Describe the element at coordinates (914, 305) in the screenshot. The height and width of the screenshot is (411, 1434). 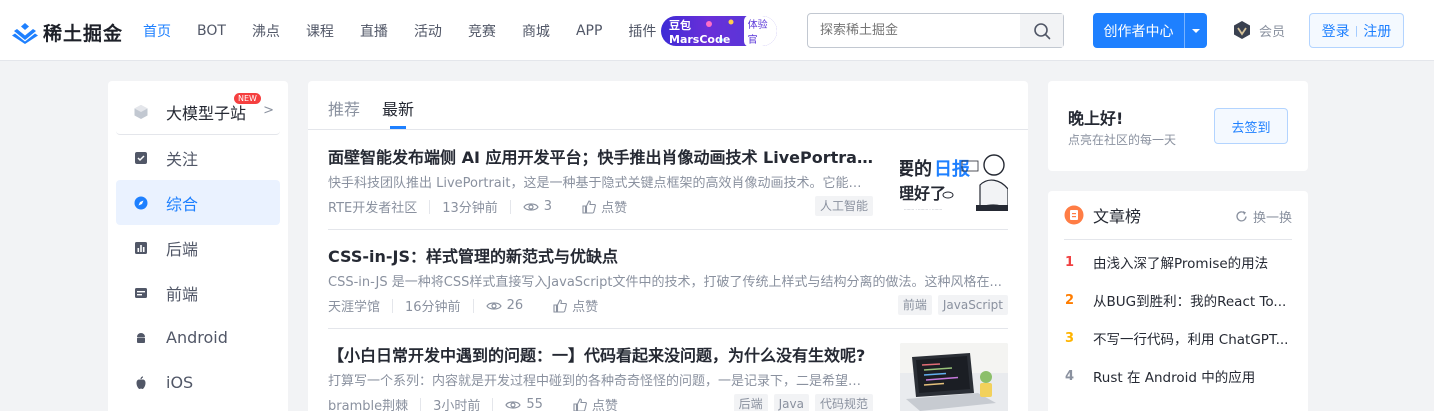
I see `article-tag: 前端` at that location.